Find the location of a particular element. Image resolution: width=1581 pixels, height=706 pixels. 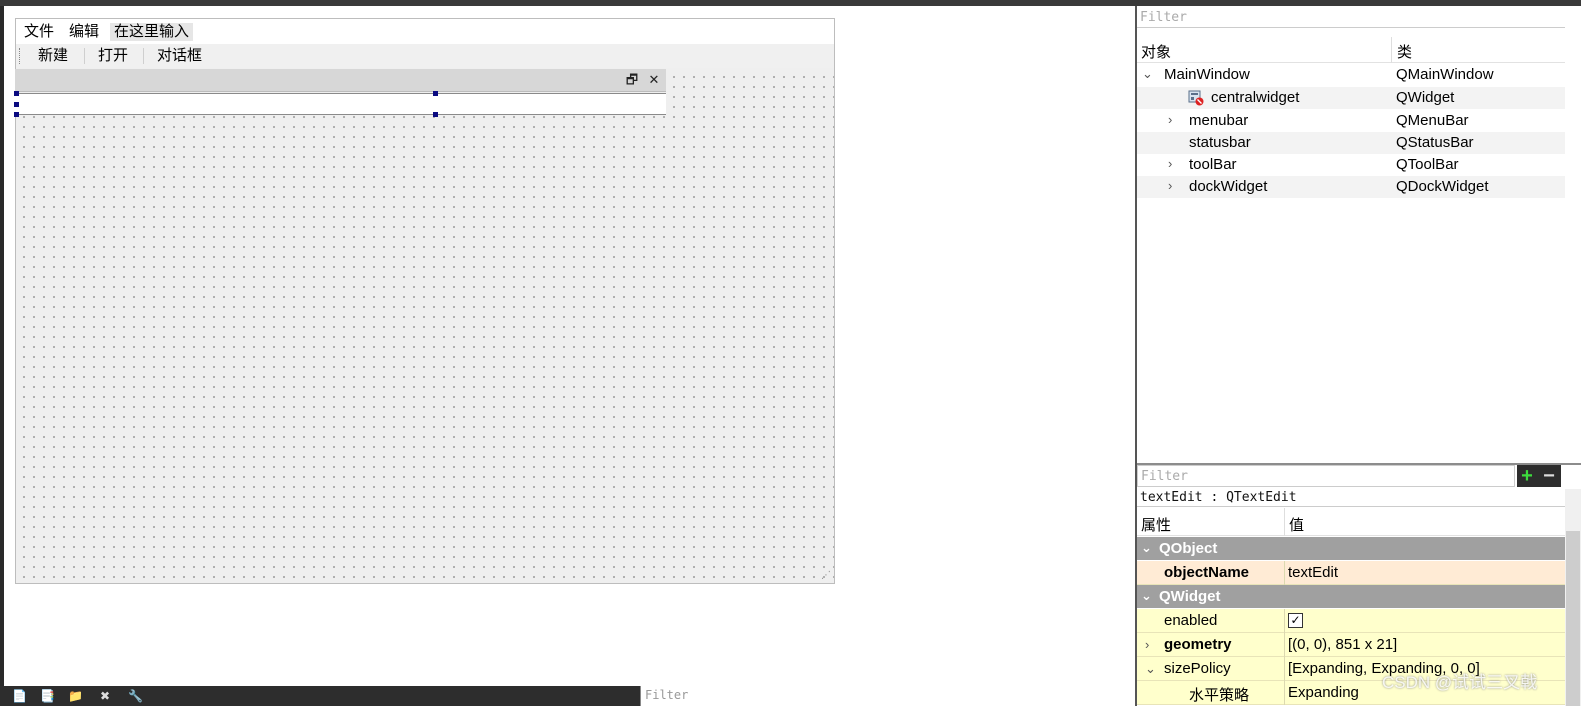

tree-item-class: QWidget is located at coordinates (1425, 97).